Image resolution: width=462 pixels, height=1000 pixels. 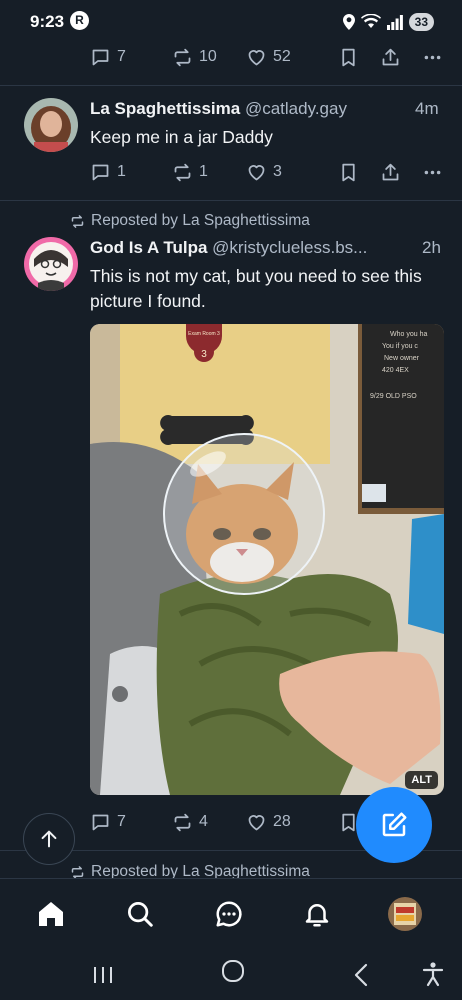 What do you see at coordinates (277, 171) in the screenshot?
I see `like-count: 3` at bounding box center [277, 171].